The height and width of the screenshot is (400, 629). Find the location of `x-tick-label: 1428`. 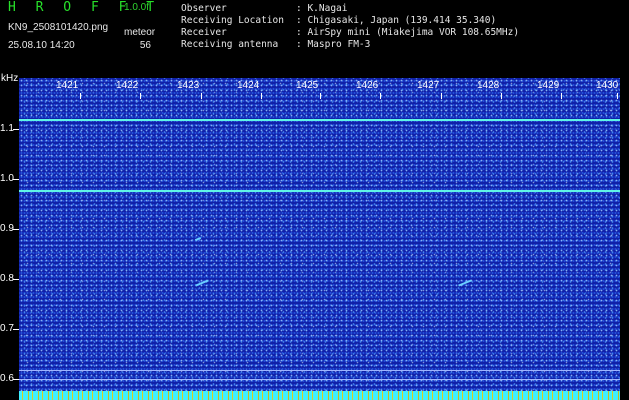

x-tick-label: 1428 is located at coordinates (488, 85).